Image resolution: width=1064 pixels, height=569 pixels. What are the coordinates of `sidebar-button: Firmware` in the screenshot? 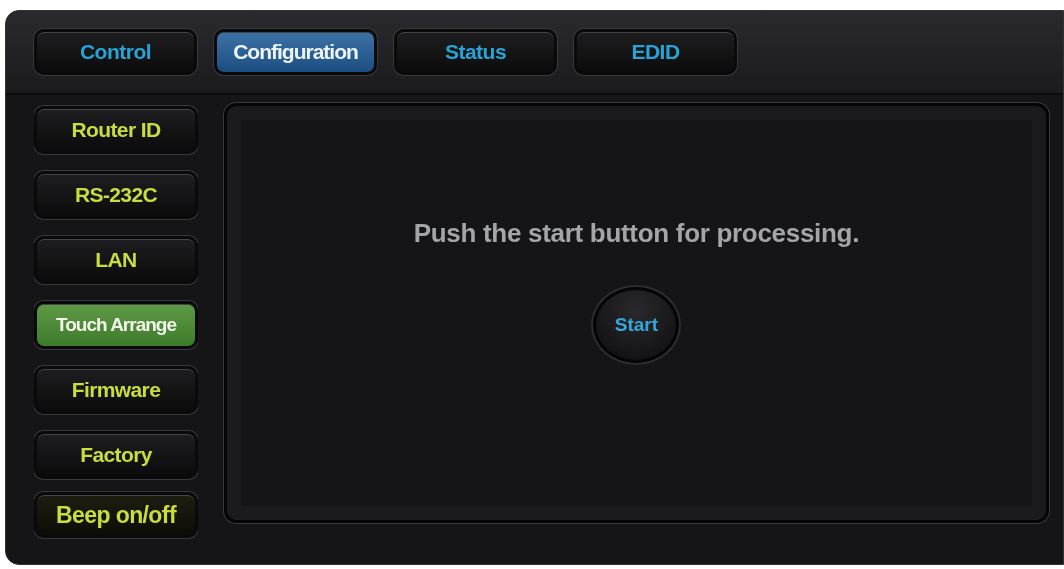 It's located at (116, 390).